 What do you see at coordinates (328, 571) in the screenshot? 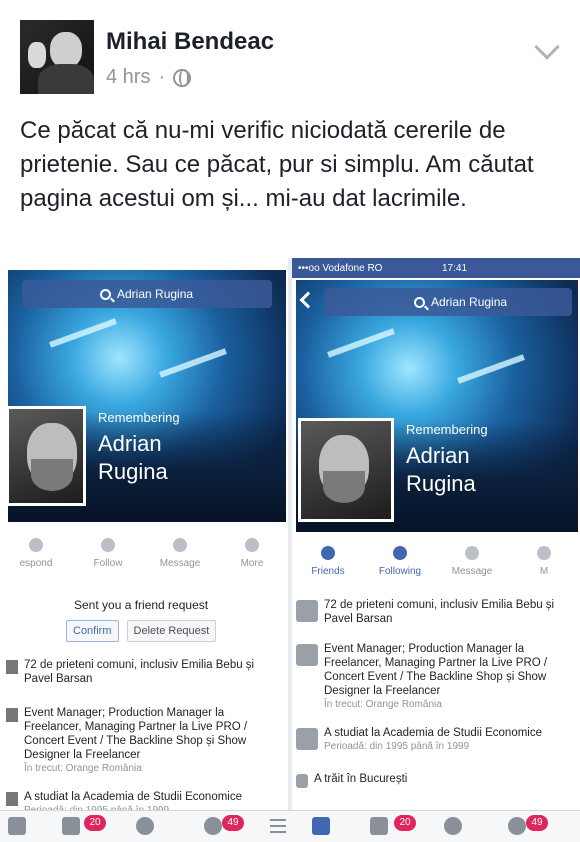
I see `action-label: Friends` at bounding box center [328, 571].